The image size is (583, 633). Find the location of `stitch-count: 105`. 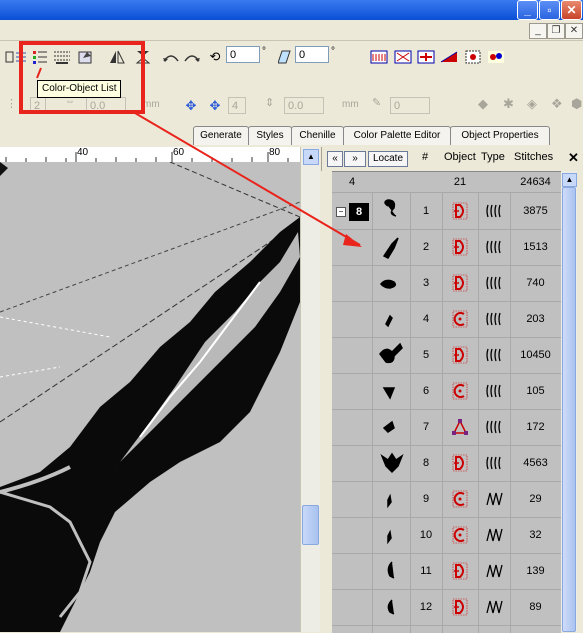

stitch-count: 105 is located at coordinates (535, 391).